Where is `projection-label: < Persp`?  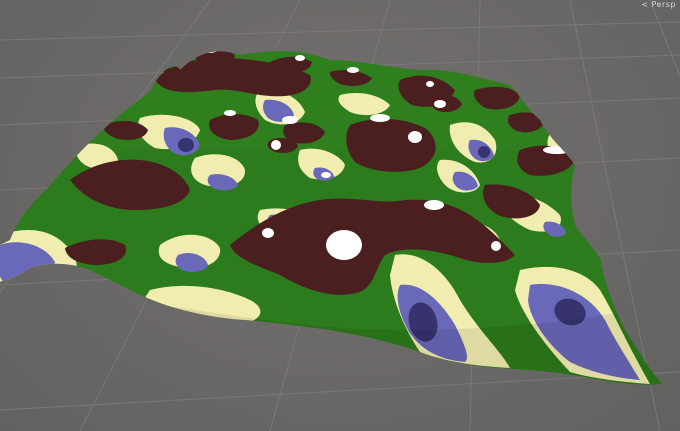 projection-label: < Persp is located at coordinates (658, 4).